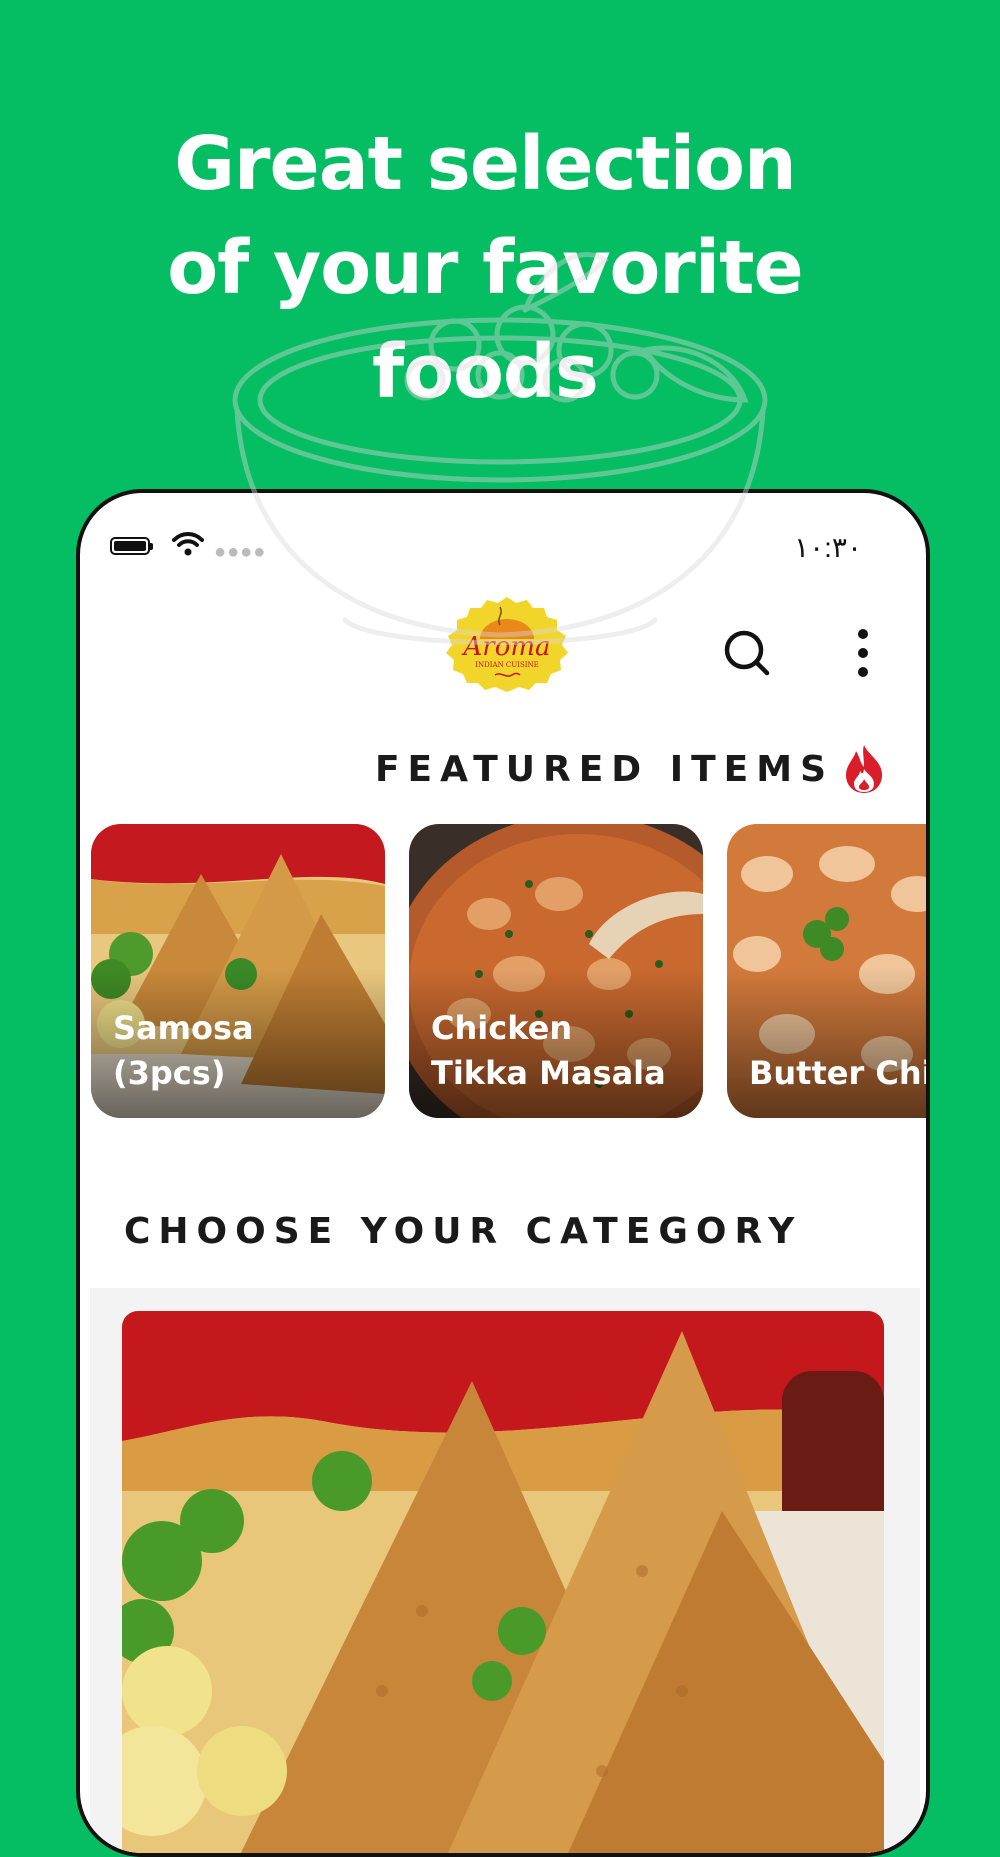  I want to click on signal-dots-icon: ●●●●, so click(240, 552).